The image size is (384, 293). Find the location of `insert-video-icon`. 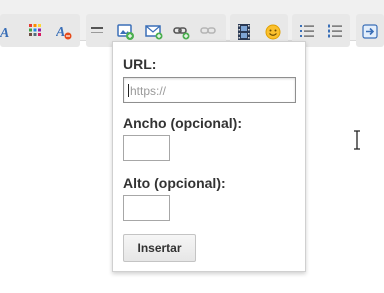

insert-video-icon is located at coordinates (245, 32).